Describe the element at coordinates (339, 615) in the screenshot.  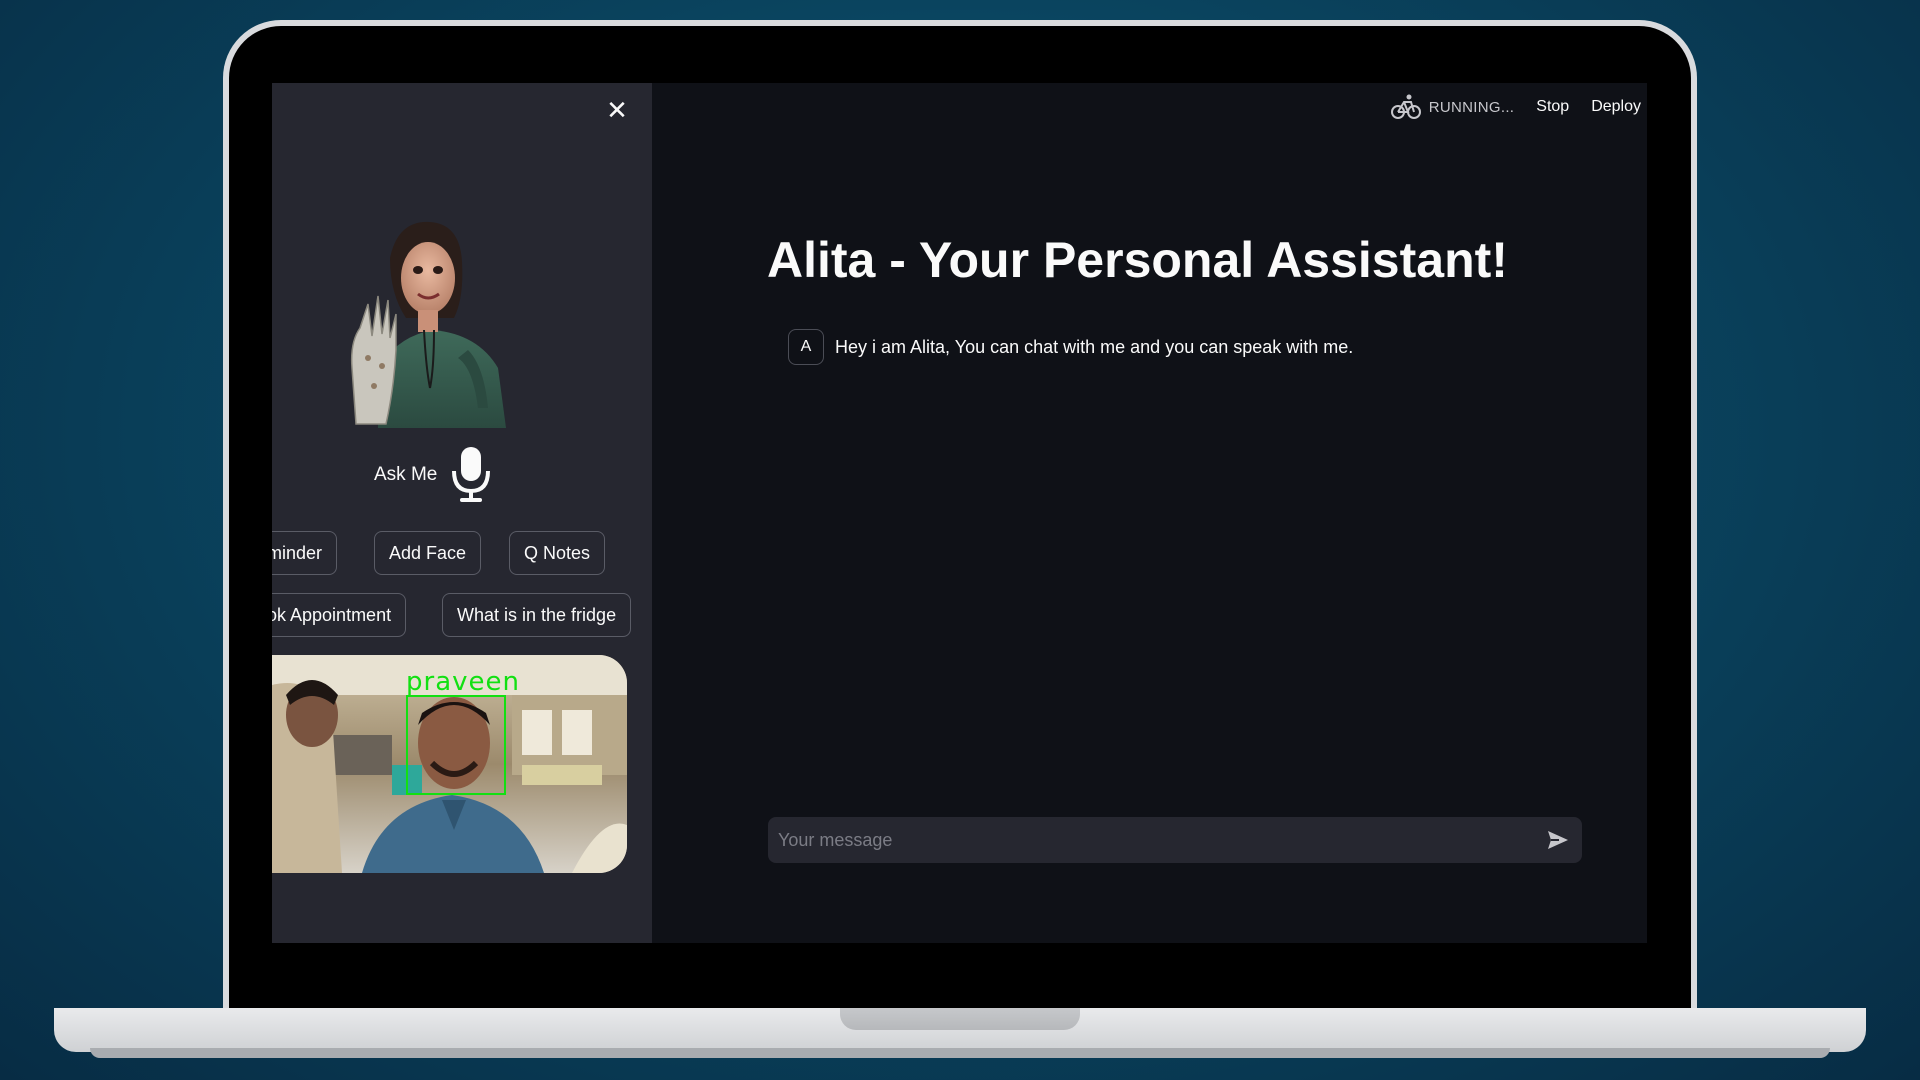
I see `book-appointment-button: ok Appointment` at that location.